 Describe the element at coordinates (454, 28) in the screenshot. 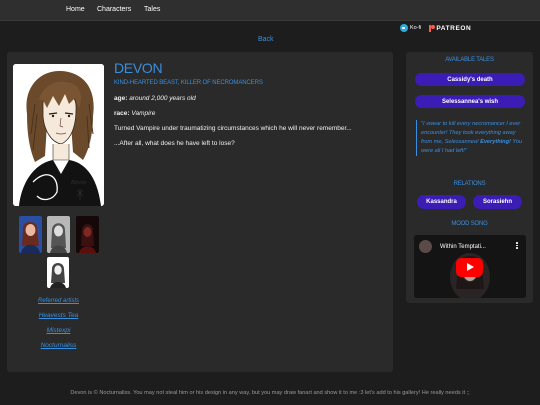

I see `patreon-label: PATREON` at that location.